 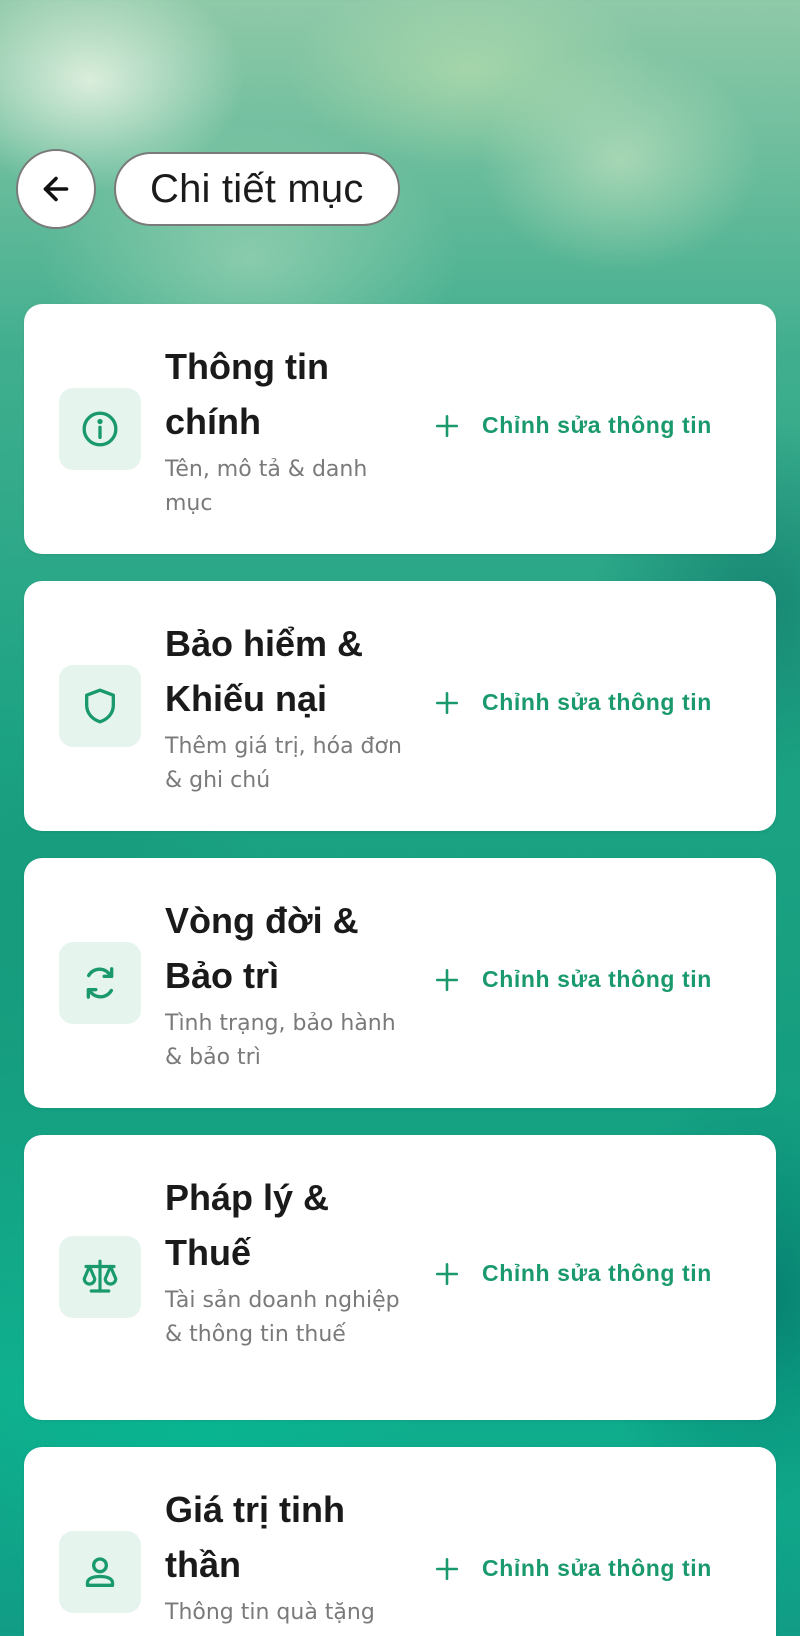 What do you see at coordinates (270, 1612) in the screenshot?
I see `section-subtitle: Thông tin quà tặng` at bounding box center [270, 1612].